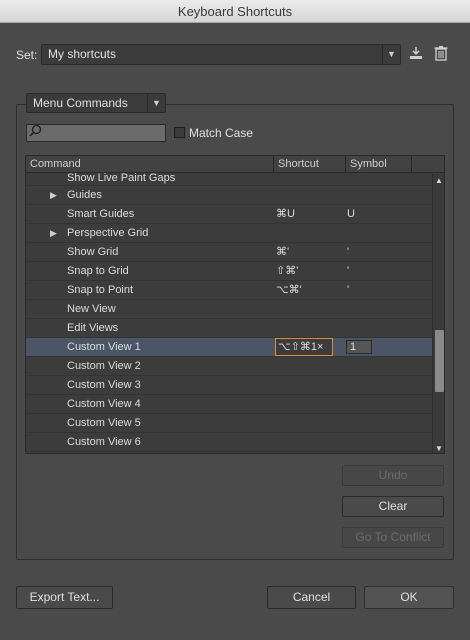 Image resolution: width=470 pixels, height=640 pixels. I want to click on window-title: Keyboard Shortcuts, so click(235, 11).